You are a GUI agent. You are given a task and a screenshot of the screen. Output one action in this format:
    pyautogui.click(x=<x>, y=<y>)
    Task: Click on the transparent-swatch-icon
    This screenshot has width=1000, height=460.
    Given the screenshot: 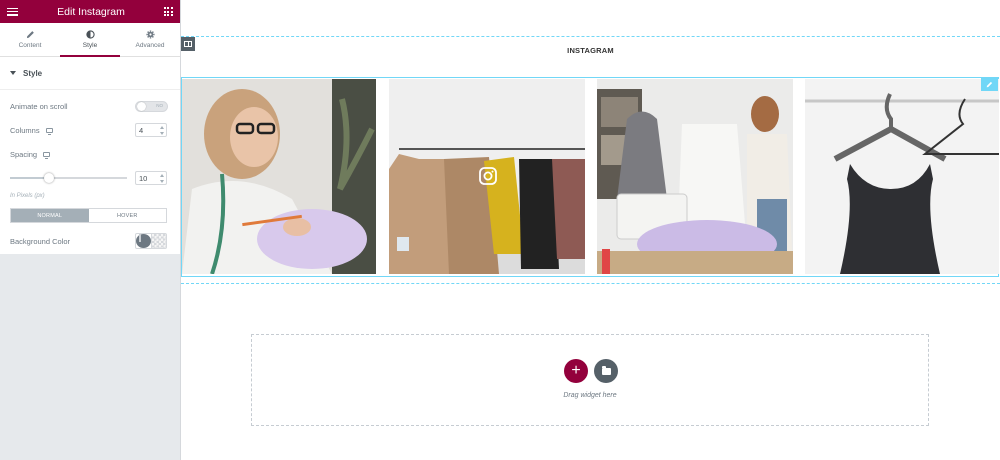 What is the action you would take?
    pyautogui.click(x=159, y=241)
    